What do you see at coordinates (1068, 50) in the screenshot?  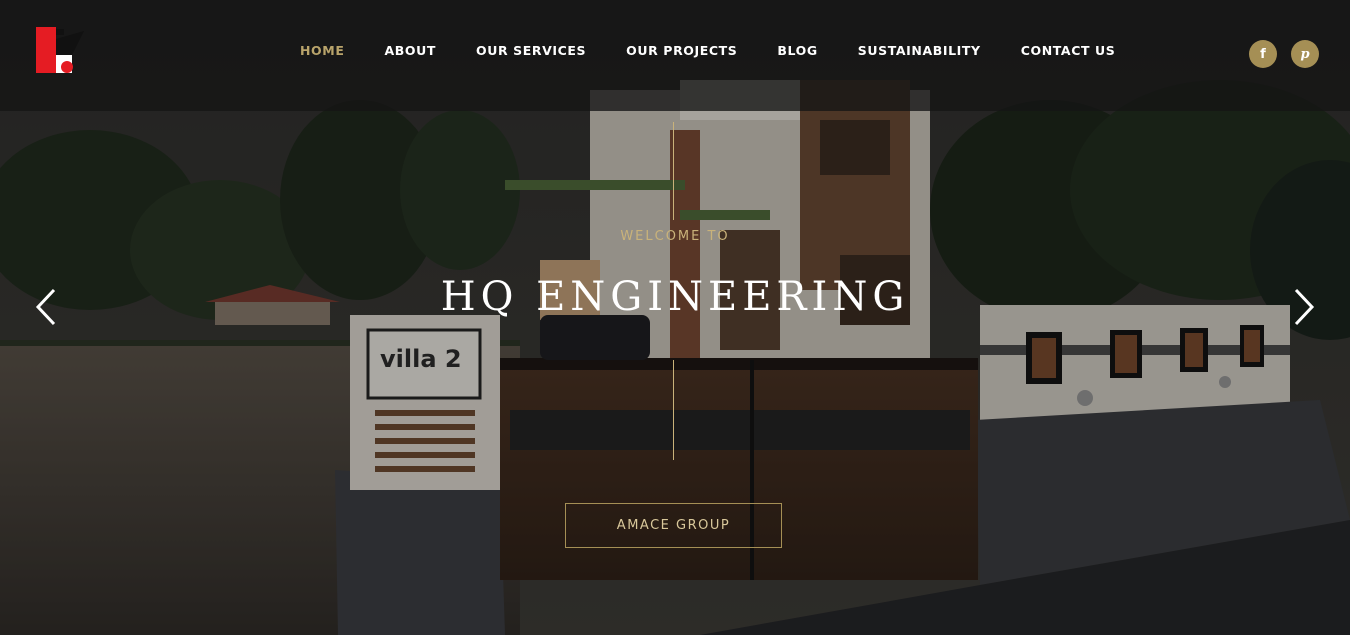 I see `nav-contact-us: CONTACT US` at bounding box center [1068, 50].